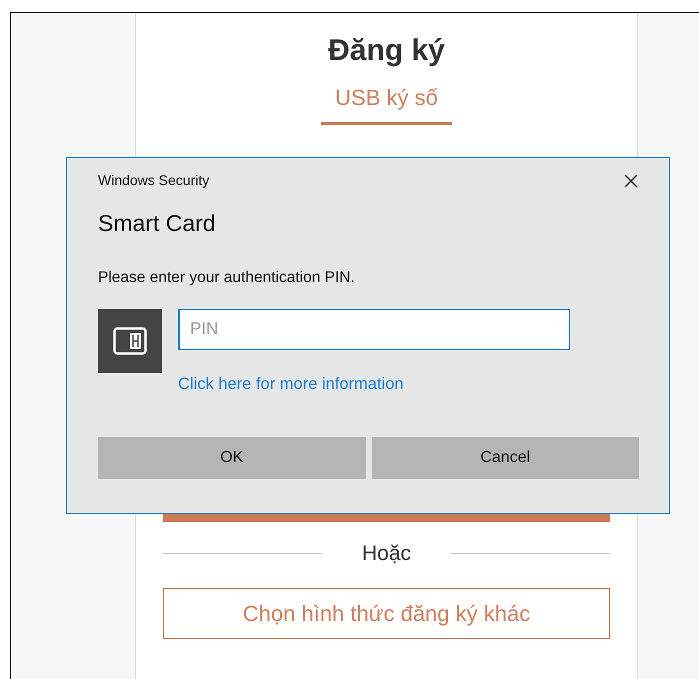 The width and height of the screenshot is (699, 679). What do you see at coordinates (154, 180) in the screenshot?
I see `window-title: Windows Security` at bounding box center [154, 180].